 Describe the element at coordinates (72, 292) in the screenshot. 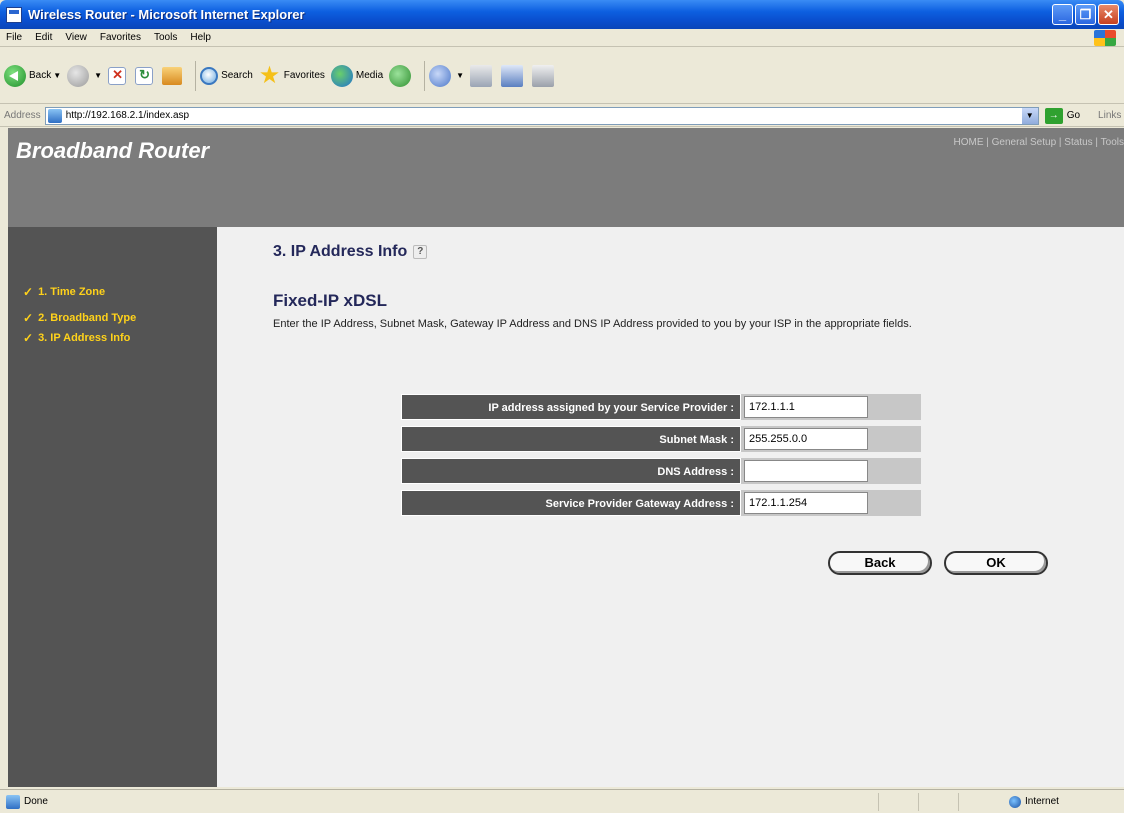

I see `sidebar-item-label: 1. Time Zone` at that location.